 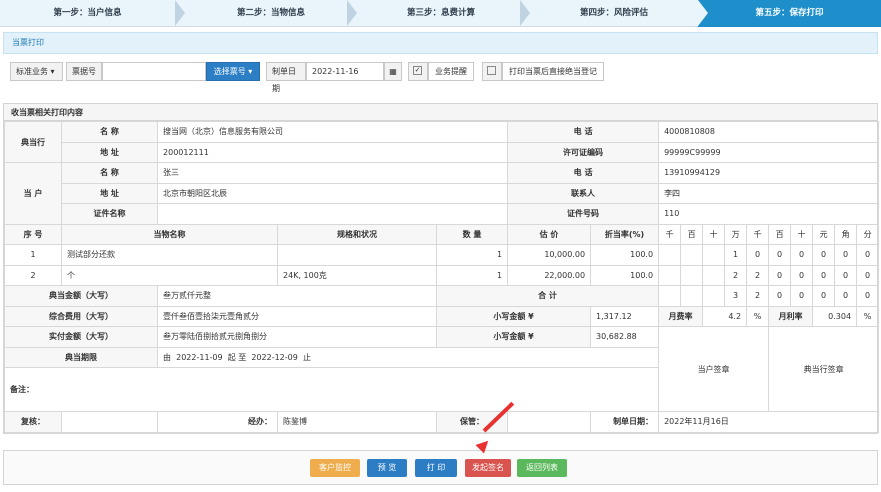 What do you see at coordinates (791, 316) in the screenshot?
I see `monthly-rate-label: 月利率` at bounding box center [791, 316].